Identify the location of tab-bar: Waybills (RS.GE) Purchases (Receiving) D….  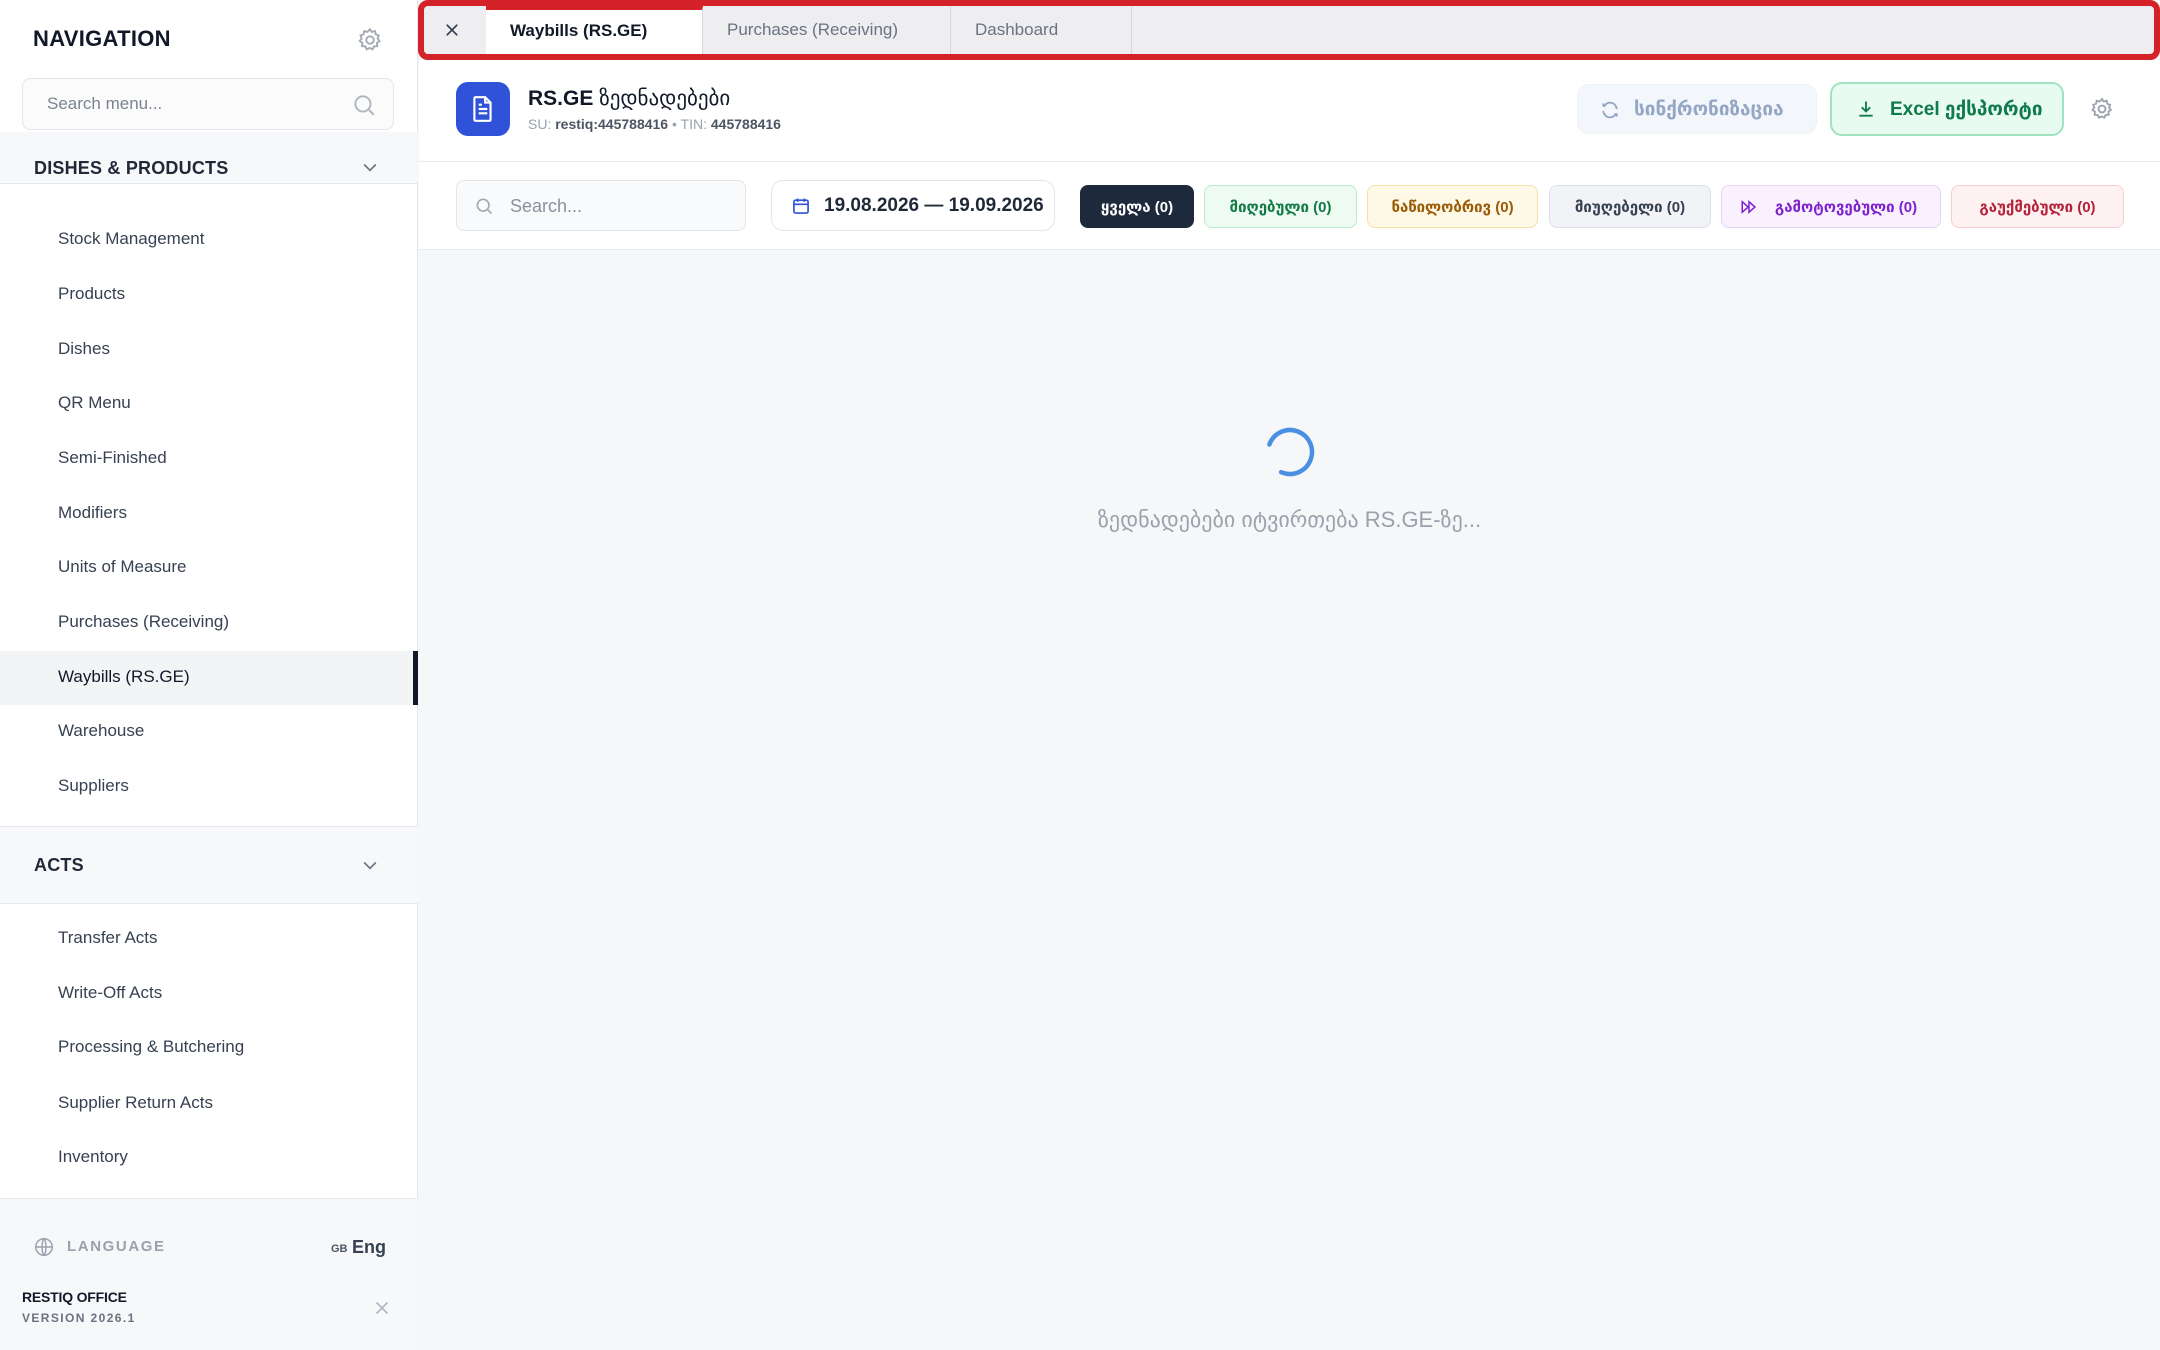
(1289, 30).